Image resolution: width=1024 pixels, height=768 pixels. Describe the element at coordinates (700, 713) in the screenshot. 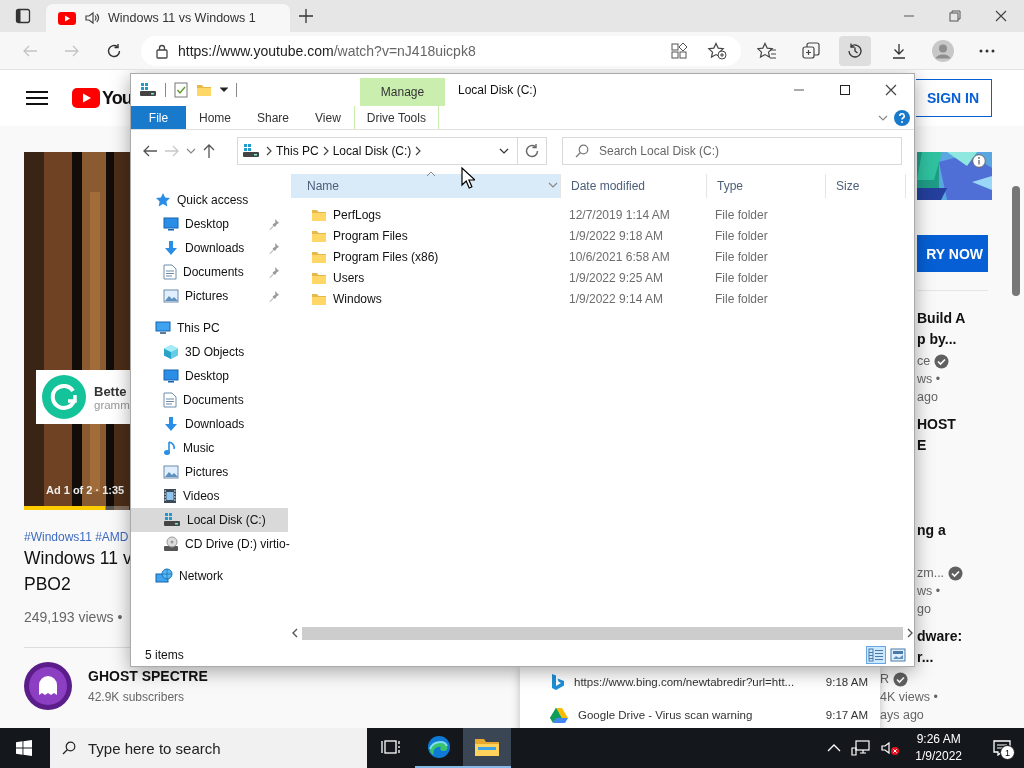

I see `history-item: Google Drive - Virus scan warning 9:17 AM` at that location.